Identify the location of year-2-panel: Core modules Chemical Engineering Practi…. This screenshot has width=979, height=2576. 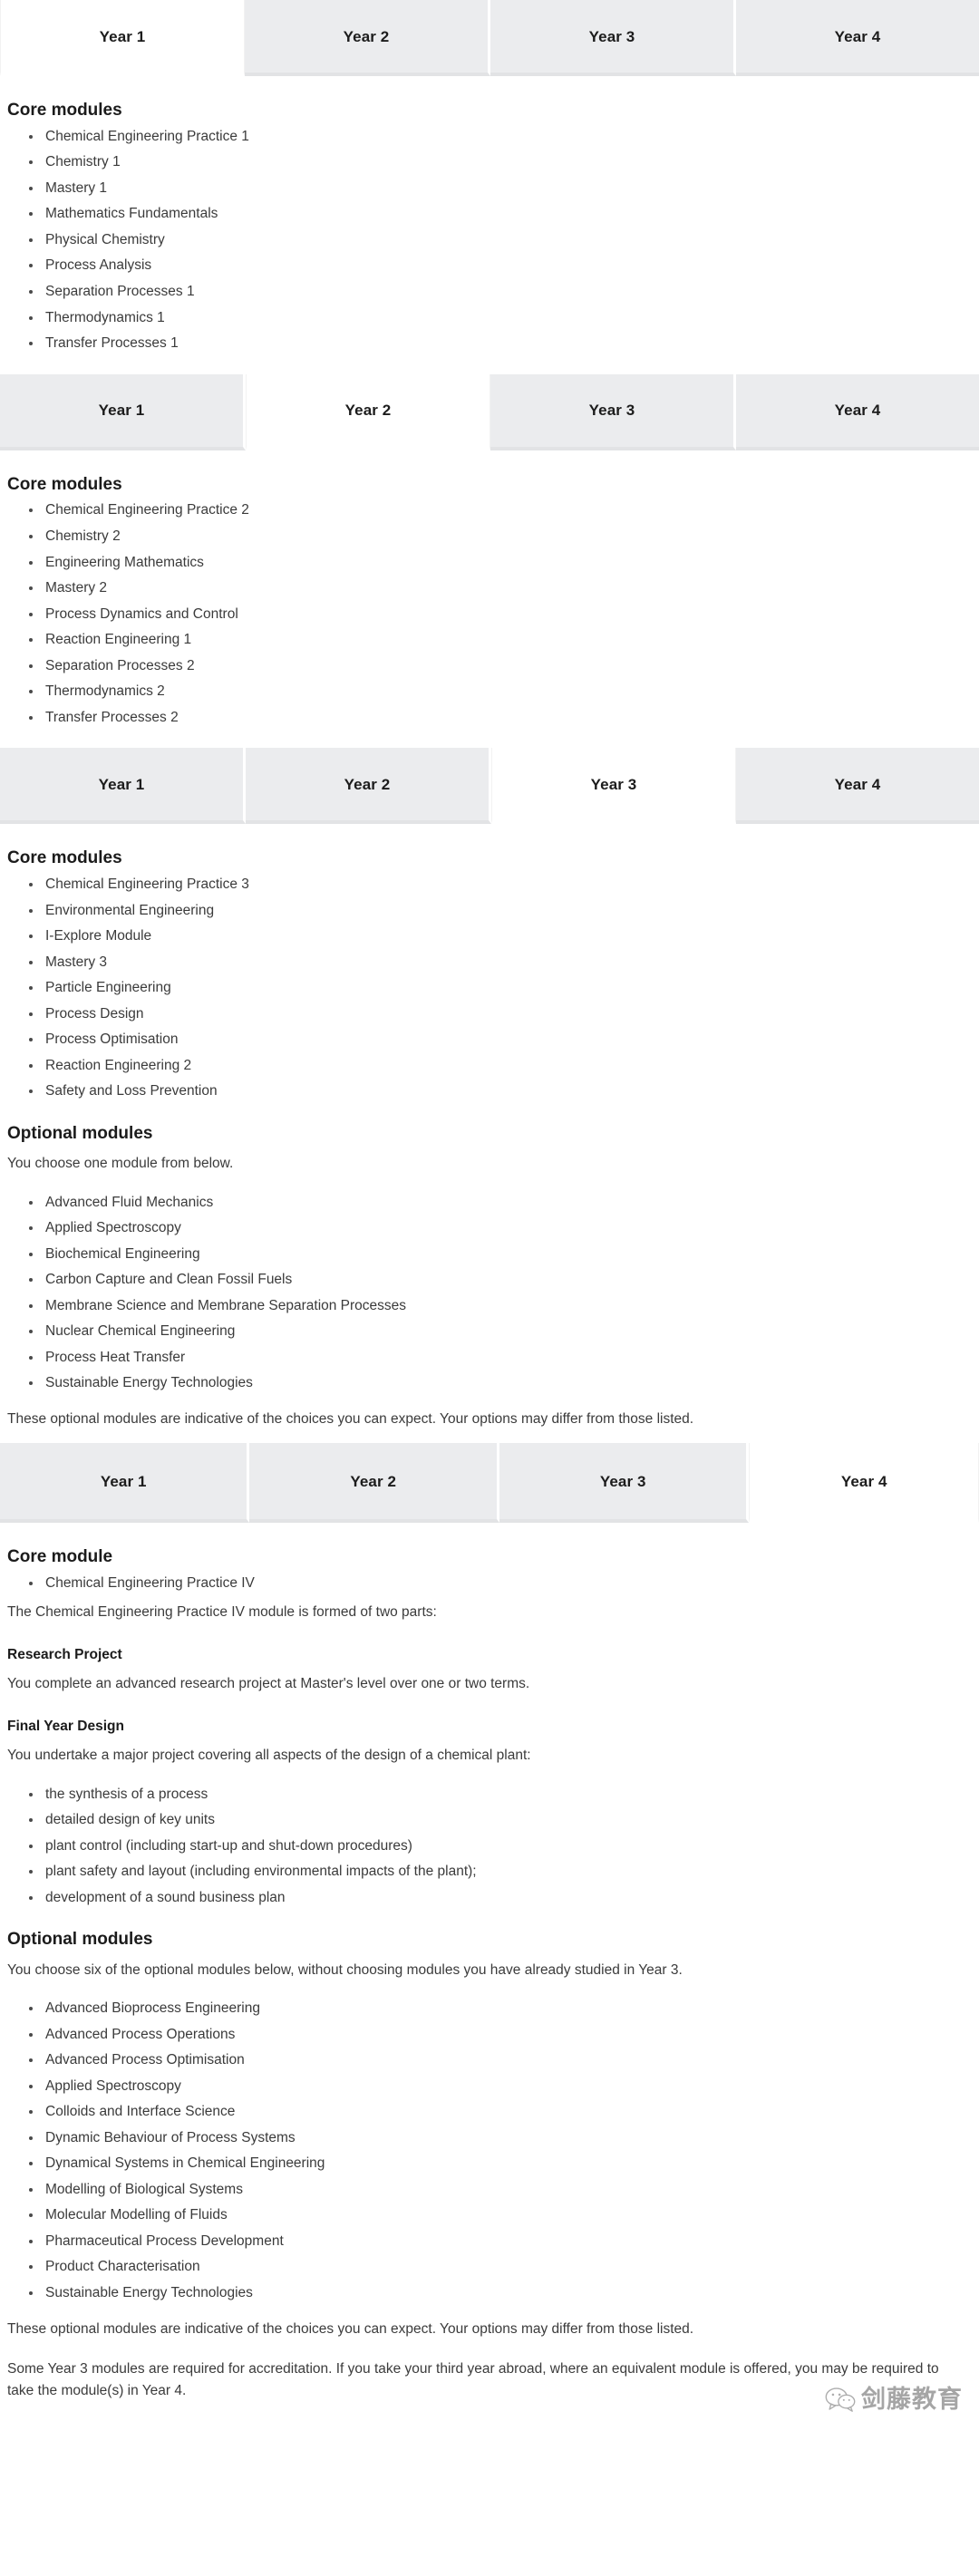
(489, 611).